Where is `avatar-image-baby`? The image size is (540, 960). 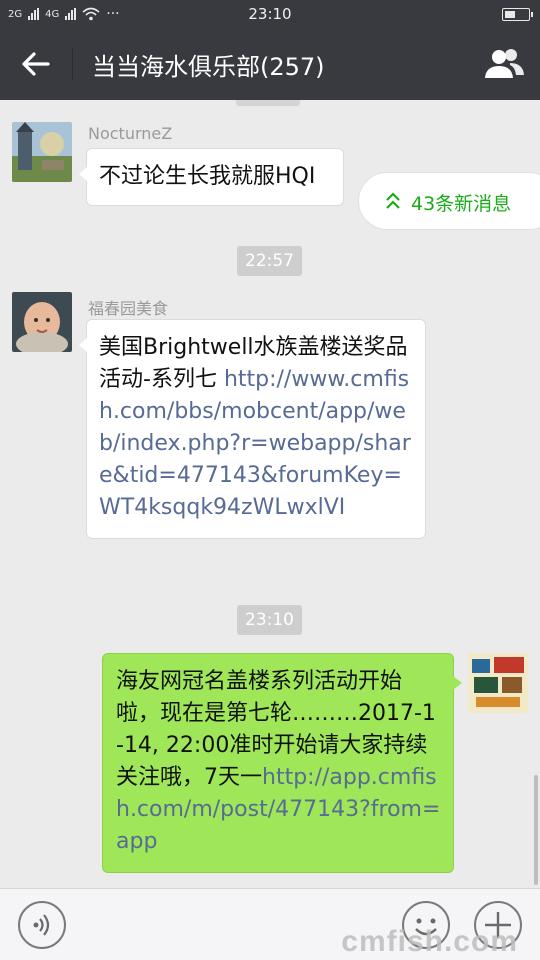 avatar-image-baby is located at coordinates (42, 322).